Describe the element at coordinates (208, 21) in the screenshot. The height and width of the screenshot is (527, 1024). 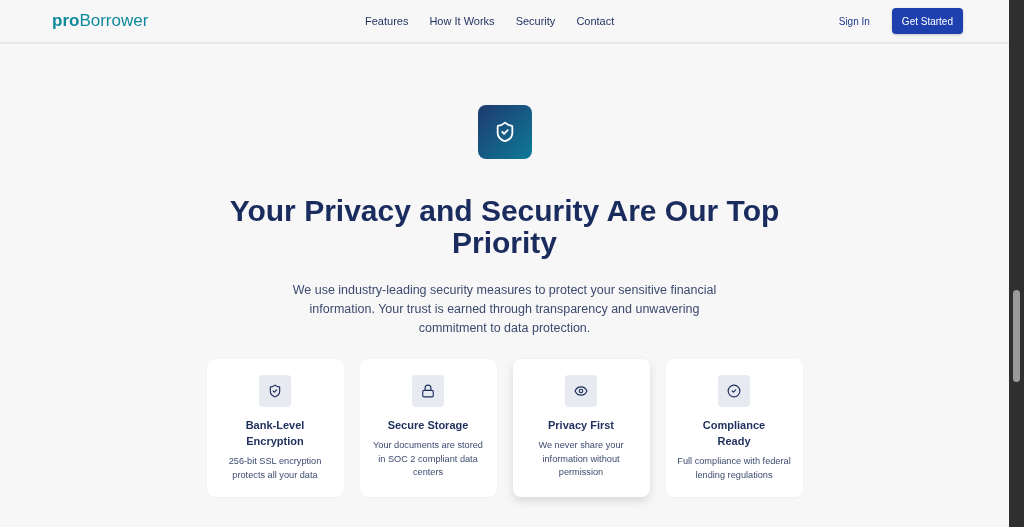
I see `brand-logo: proBorrower` at that location.